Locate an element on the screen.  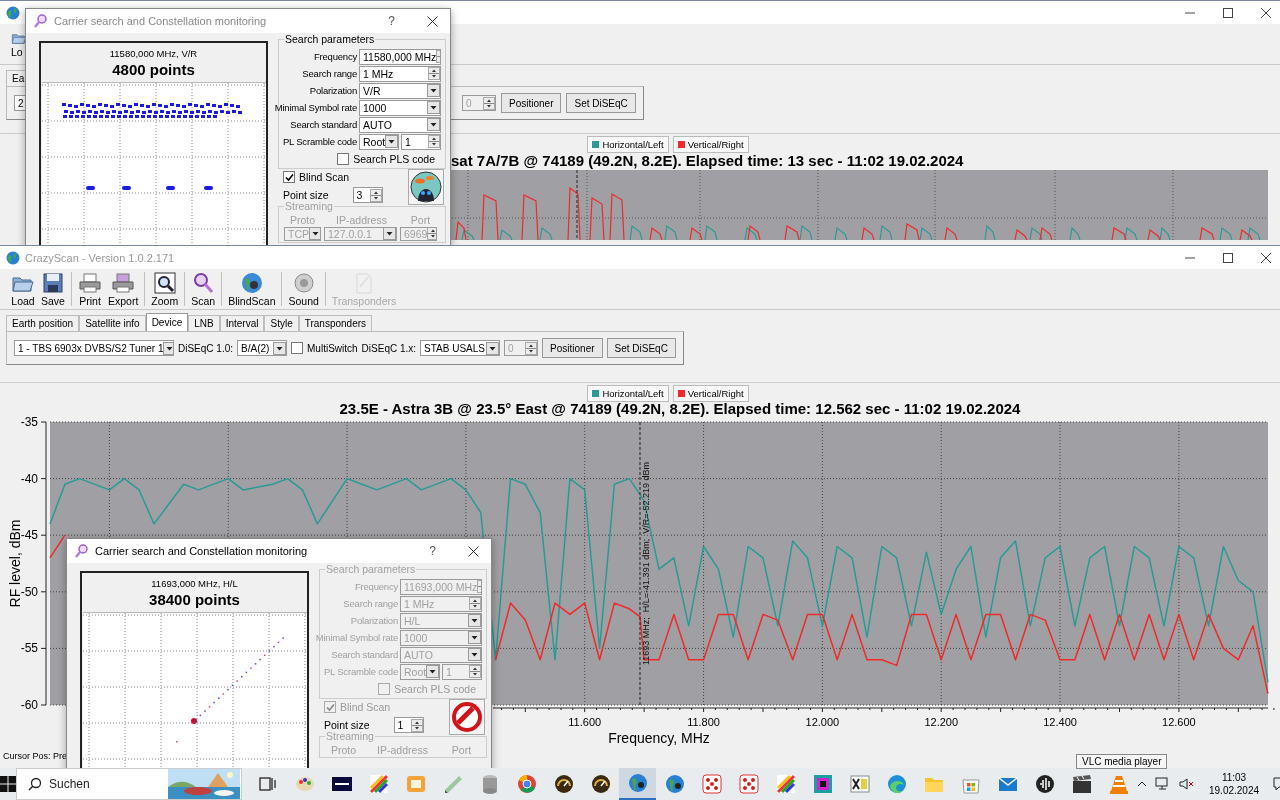
dropdown: STAB USALS is located at coordinates (460, 348).